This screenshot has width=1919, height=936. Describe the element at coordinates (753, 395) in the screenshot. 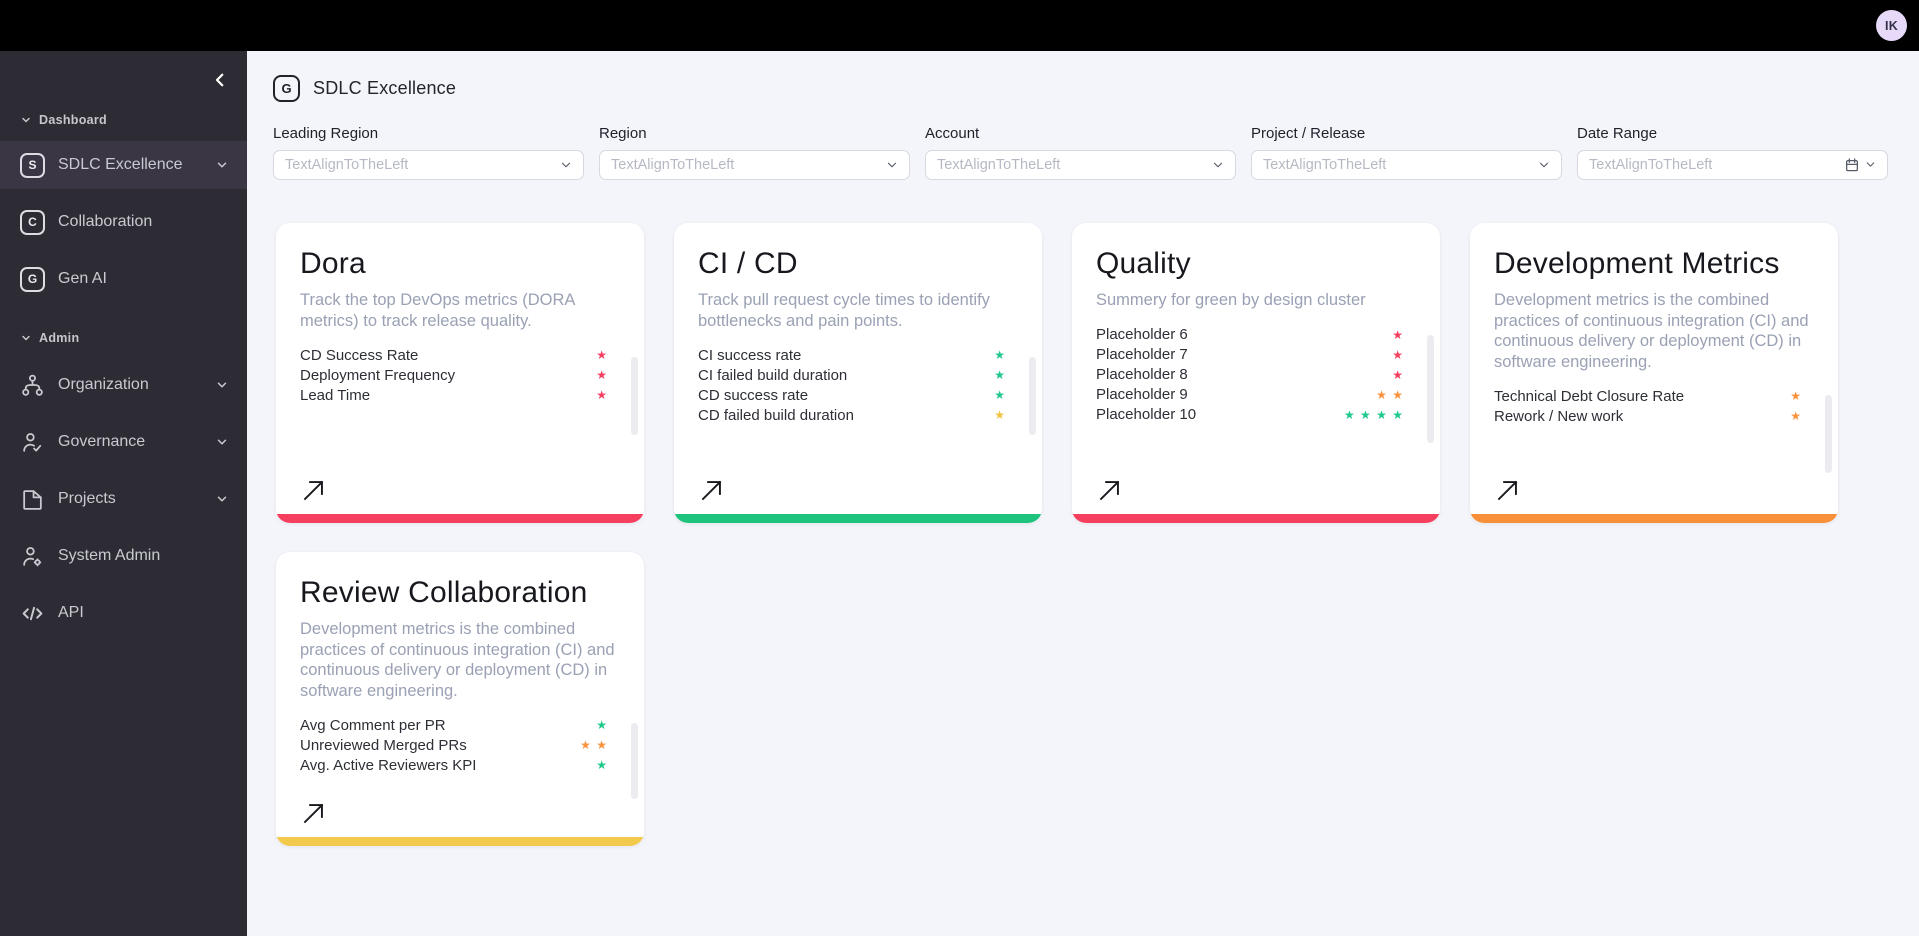

I see `metric-name: CD success rate` at that location.